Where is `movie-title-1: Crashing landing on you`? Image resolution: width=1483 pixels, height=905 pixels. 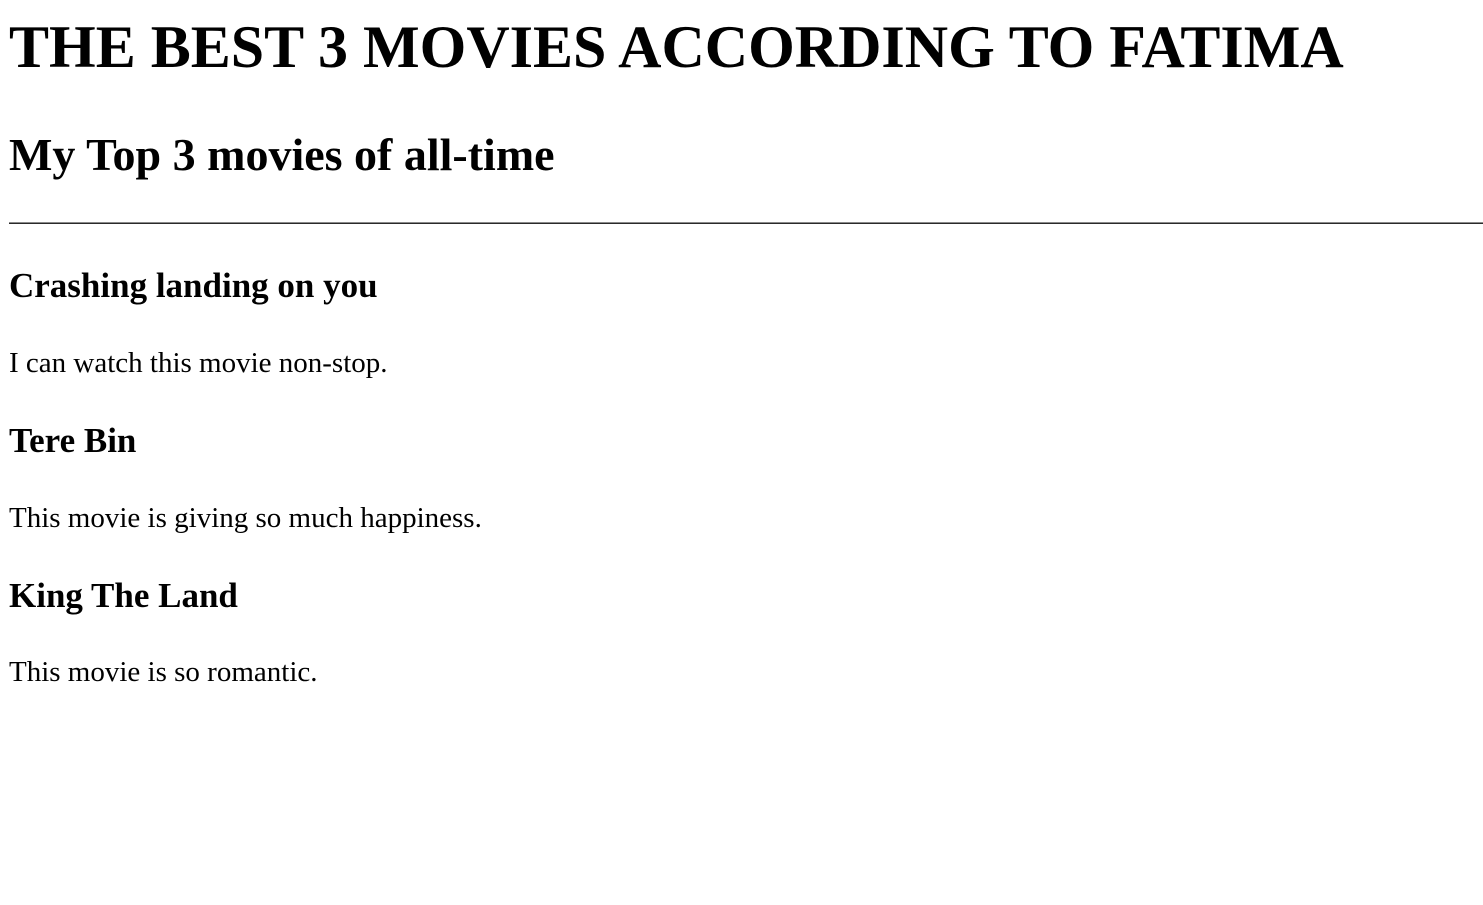 movie-title-1: Crashing landing on you is located at coordinates (193, 285).